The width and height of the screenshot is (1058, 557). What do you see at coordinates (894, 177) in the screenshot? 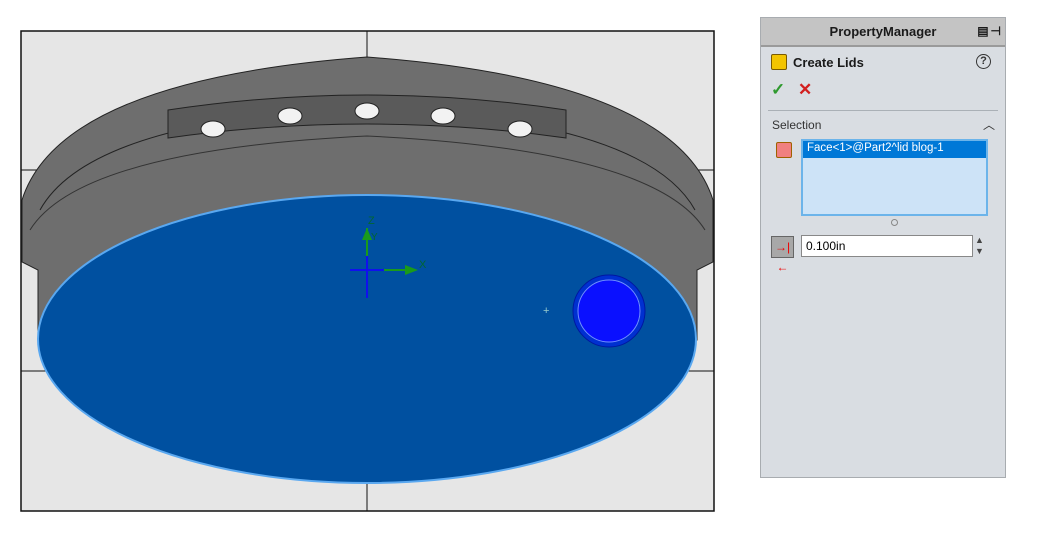
I see `selection-list: Face<1>@Part2^lid blog-1` at bounding box center [894, 177].